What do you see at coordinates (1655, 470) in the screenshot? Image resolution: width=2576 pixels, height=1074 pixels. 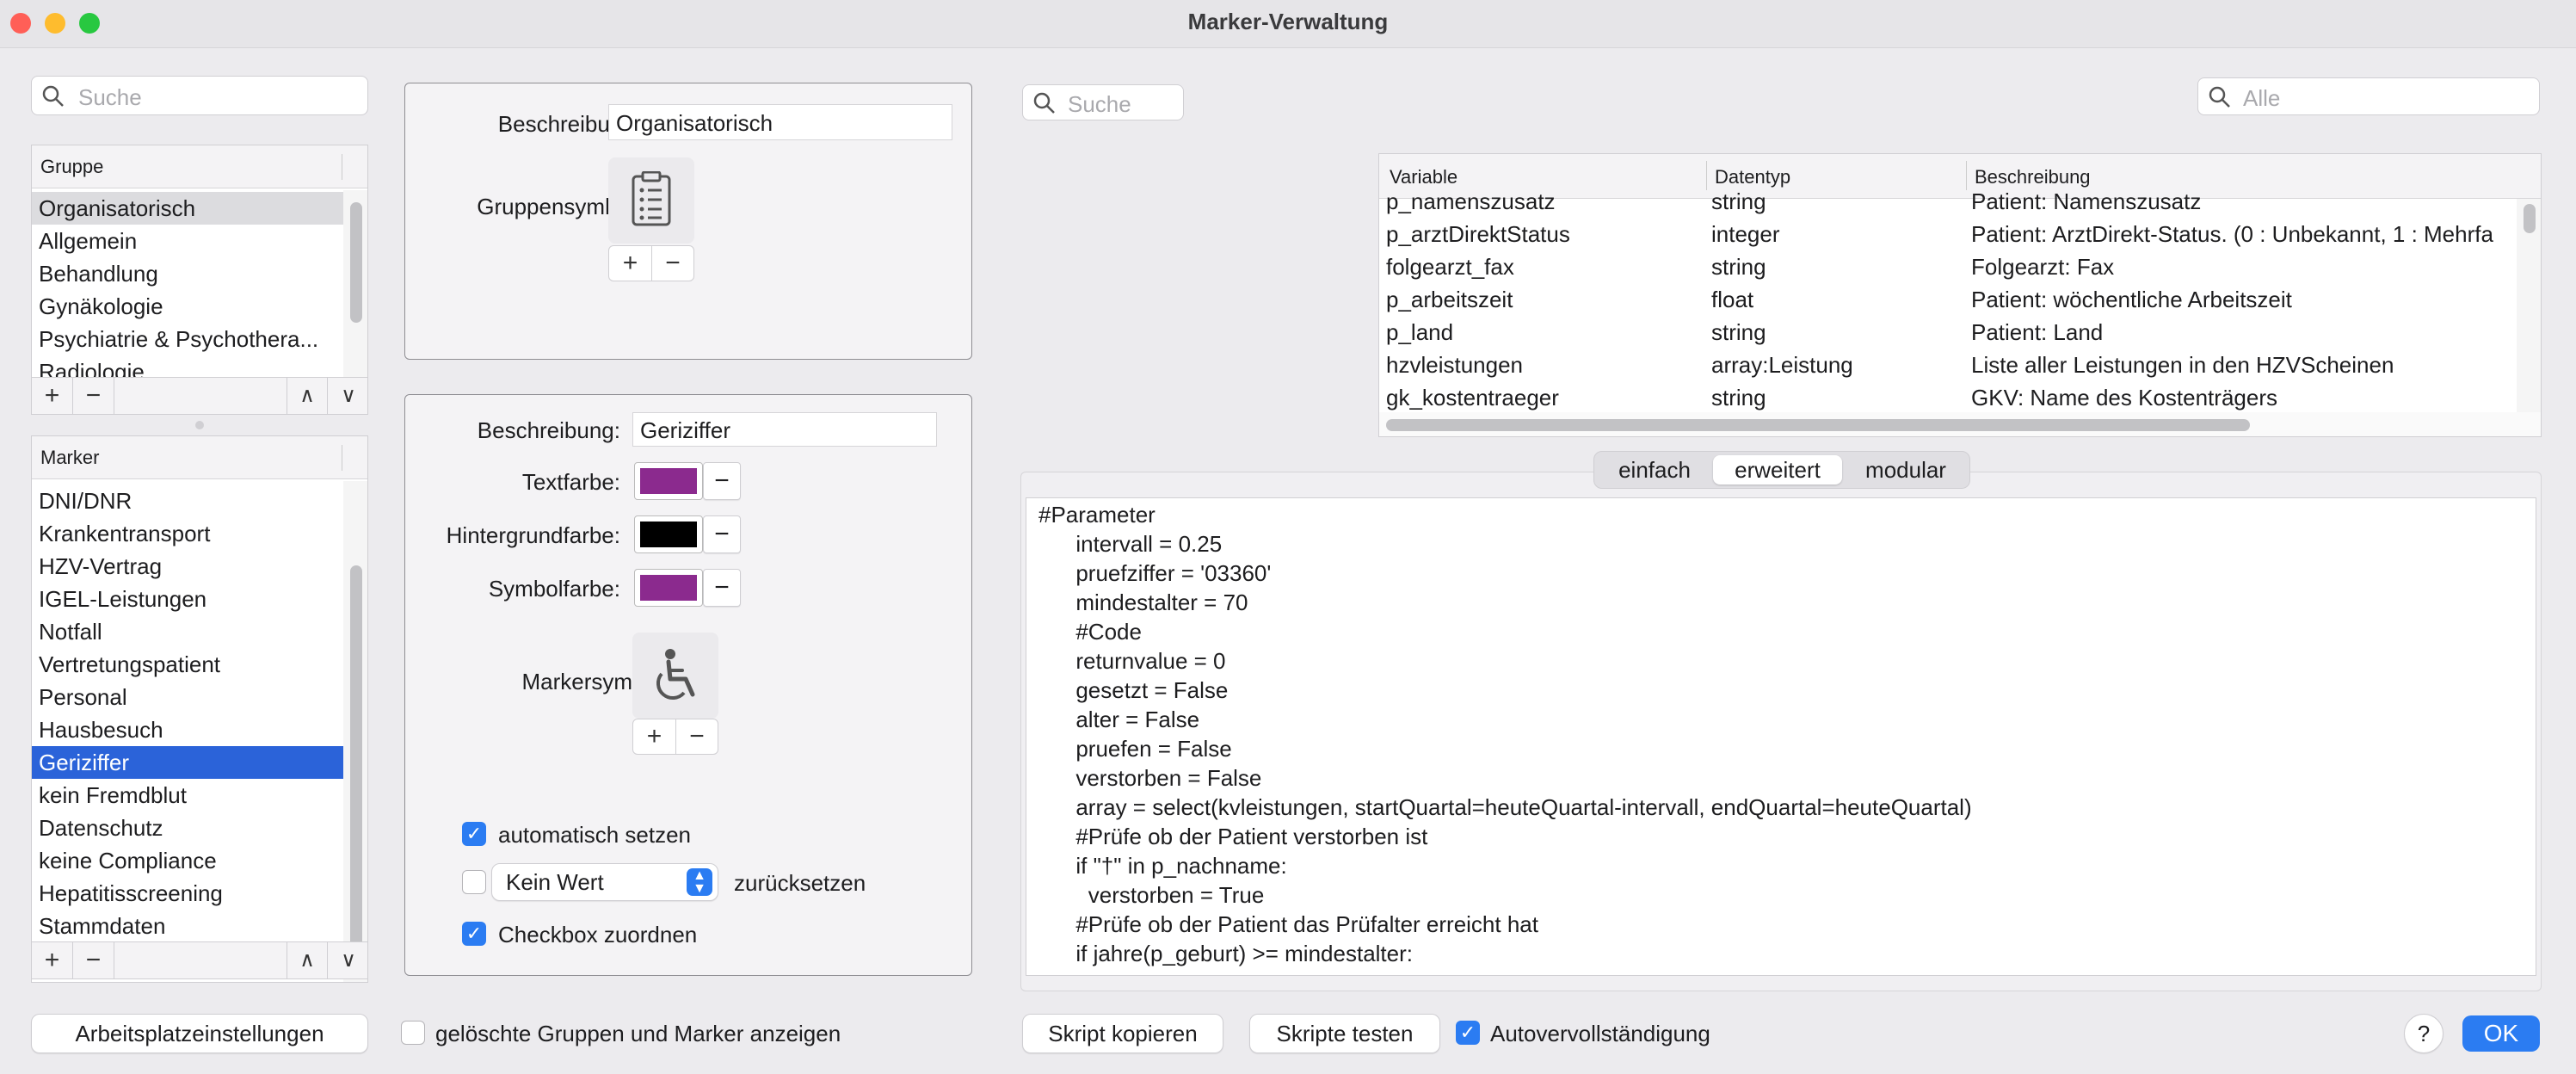 I see `tab-einfach: einfach` at bounding box center [1655, 470].